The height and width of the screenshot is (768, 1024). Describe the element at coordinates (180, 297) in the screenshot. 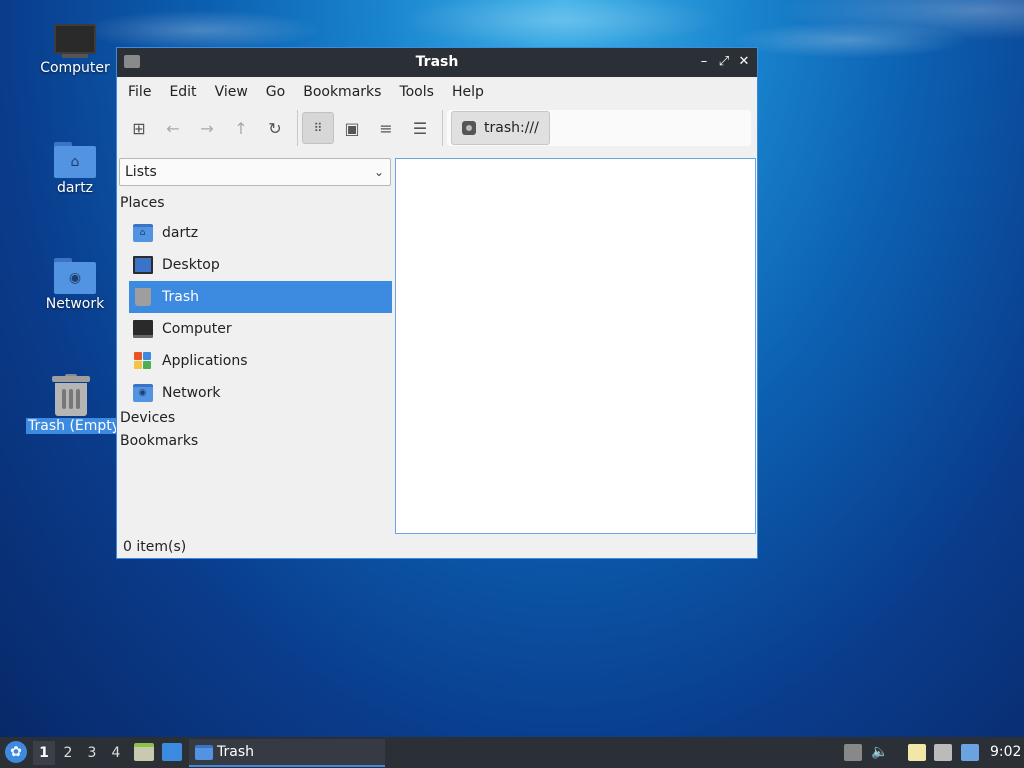

I see `sidebar-item-label: Trash` at that location.